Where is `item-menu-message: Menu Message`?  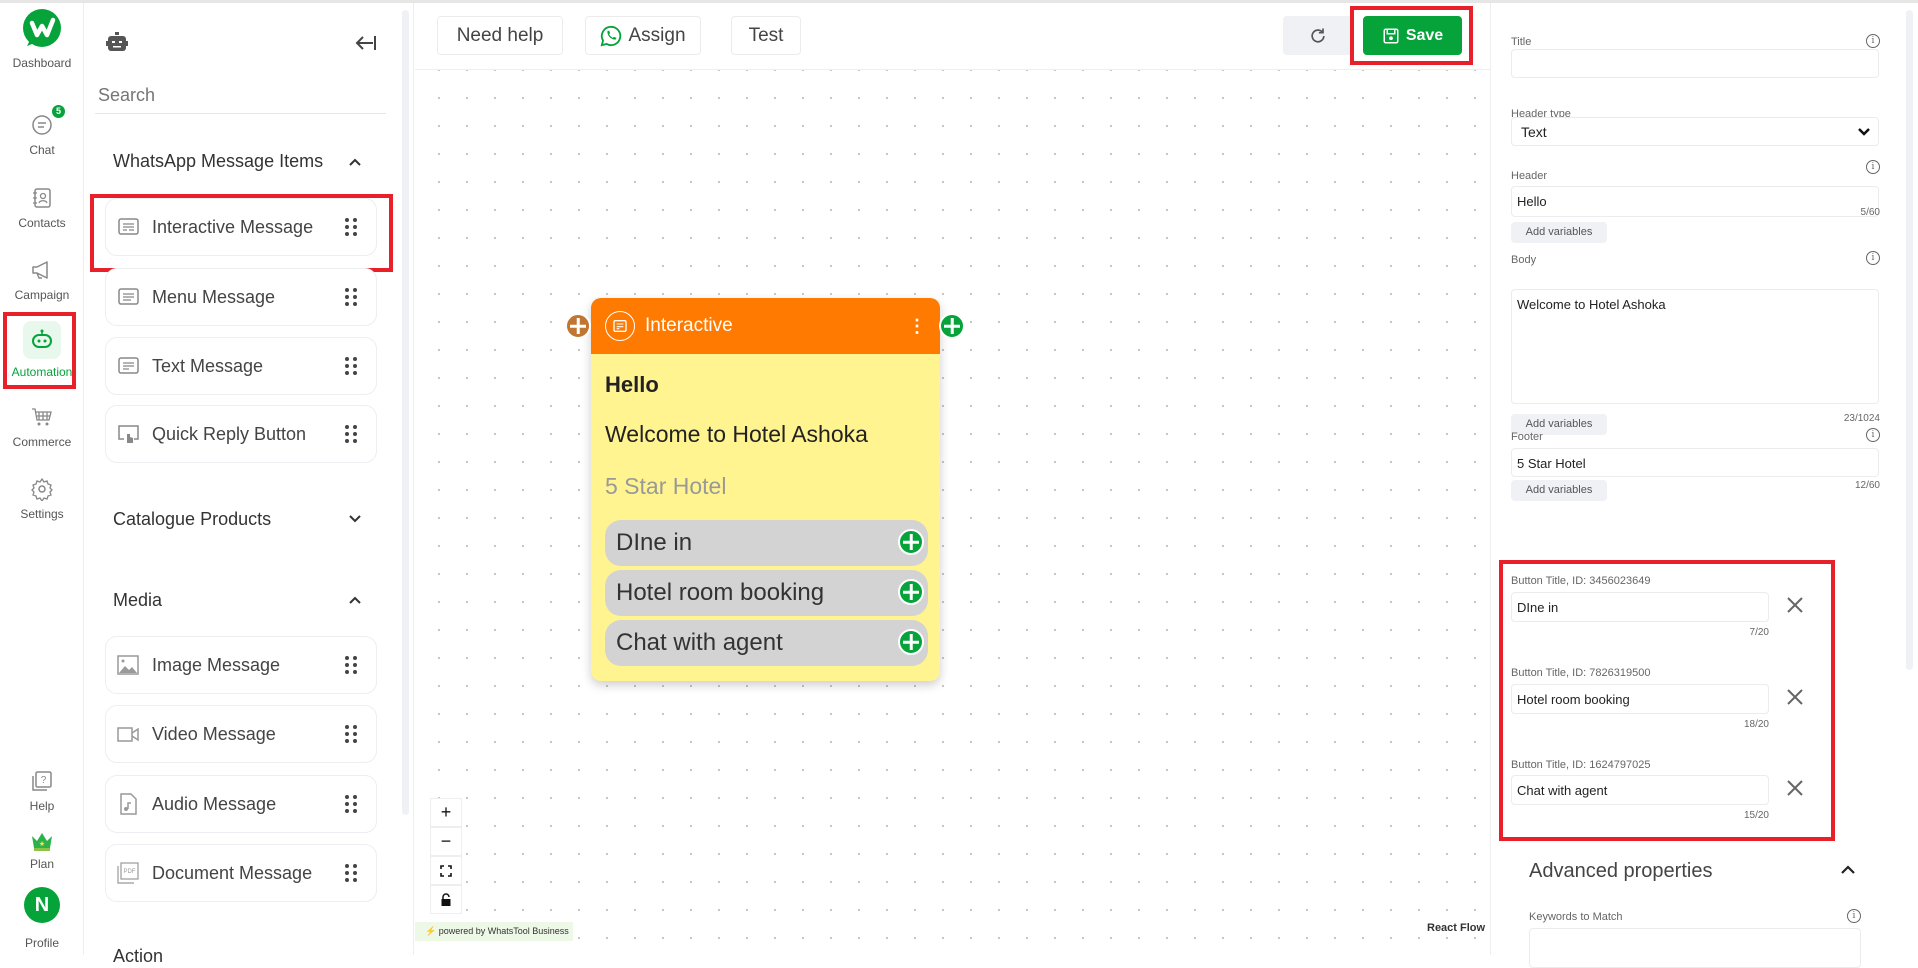 item-menu-message: Menu Message is located at coordinates (241, 297).